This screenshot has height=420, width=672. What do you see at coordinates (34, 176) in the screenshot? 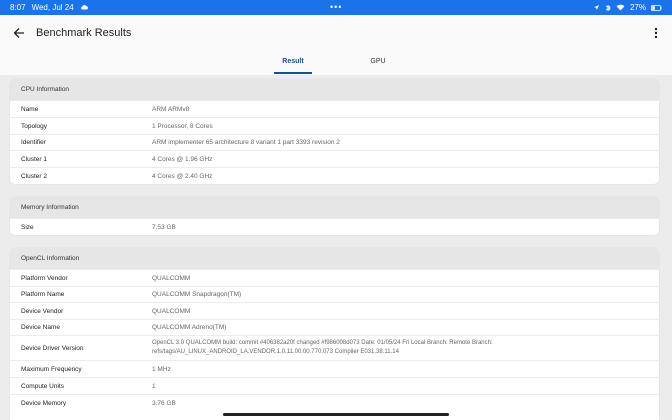
I see `row-label: Cluster 2` at bounding box center [34, 176].